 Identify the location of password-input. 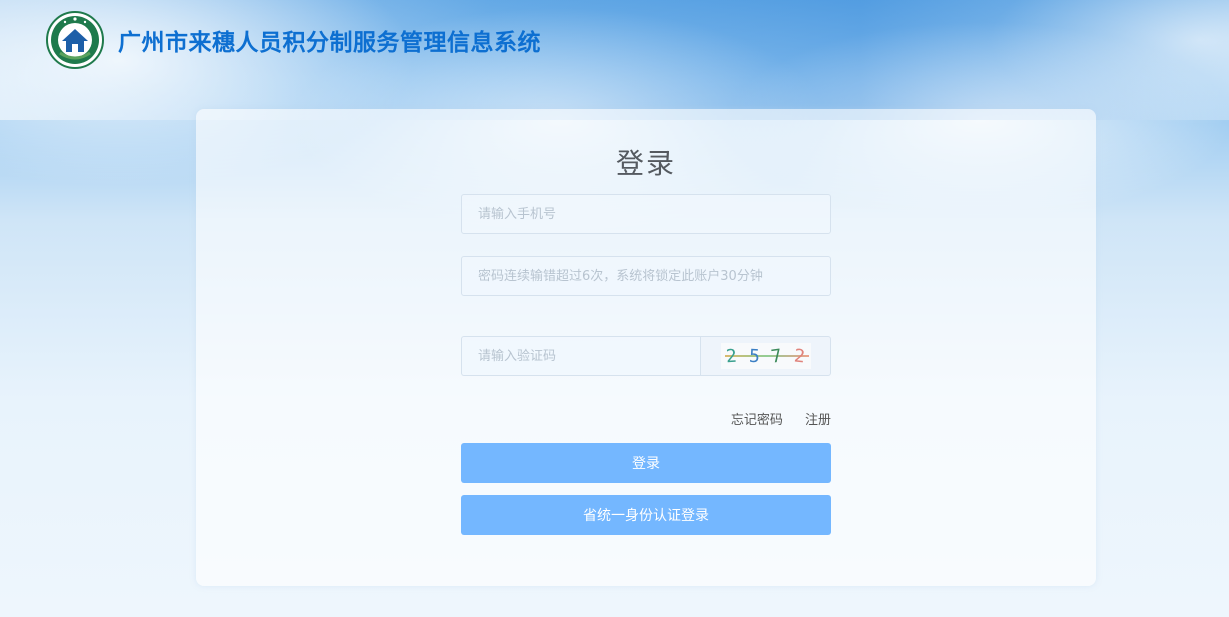
(646, 276).